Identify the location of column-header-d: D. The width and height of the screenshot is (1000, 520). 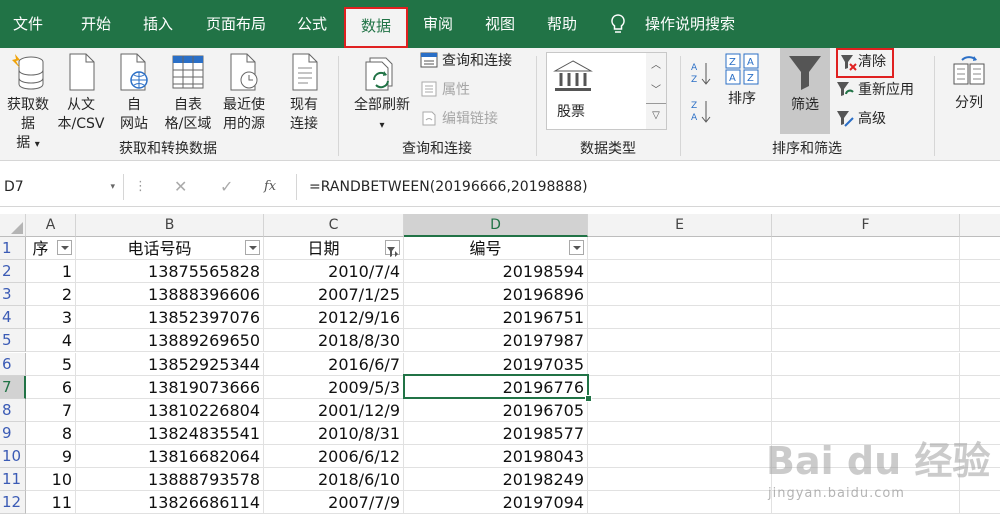
(496, 225).